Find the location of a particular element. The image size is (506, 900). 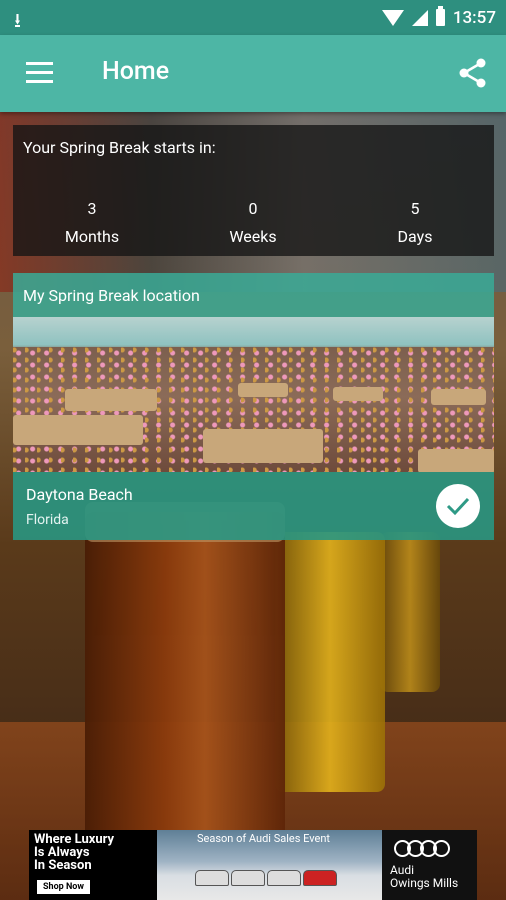

location-info: Daytona Beach Florida is located at coordinates (253, 506).